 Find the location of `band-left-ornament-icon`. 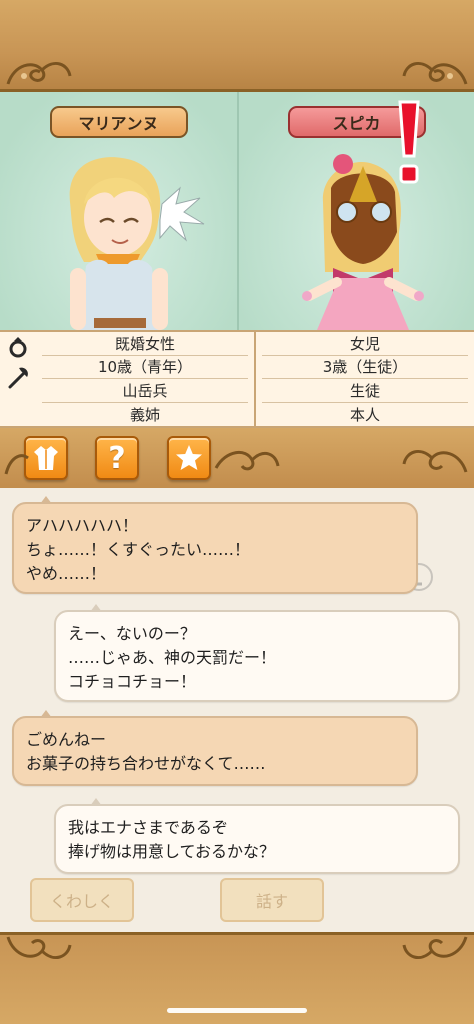

band-left-ornament-icon is located at coordinates (16, 464).